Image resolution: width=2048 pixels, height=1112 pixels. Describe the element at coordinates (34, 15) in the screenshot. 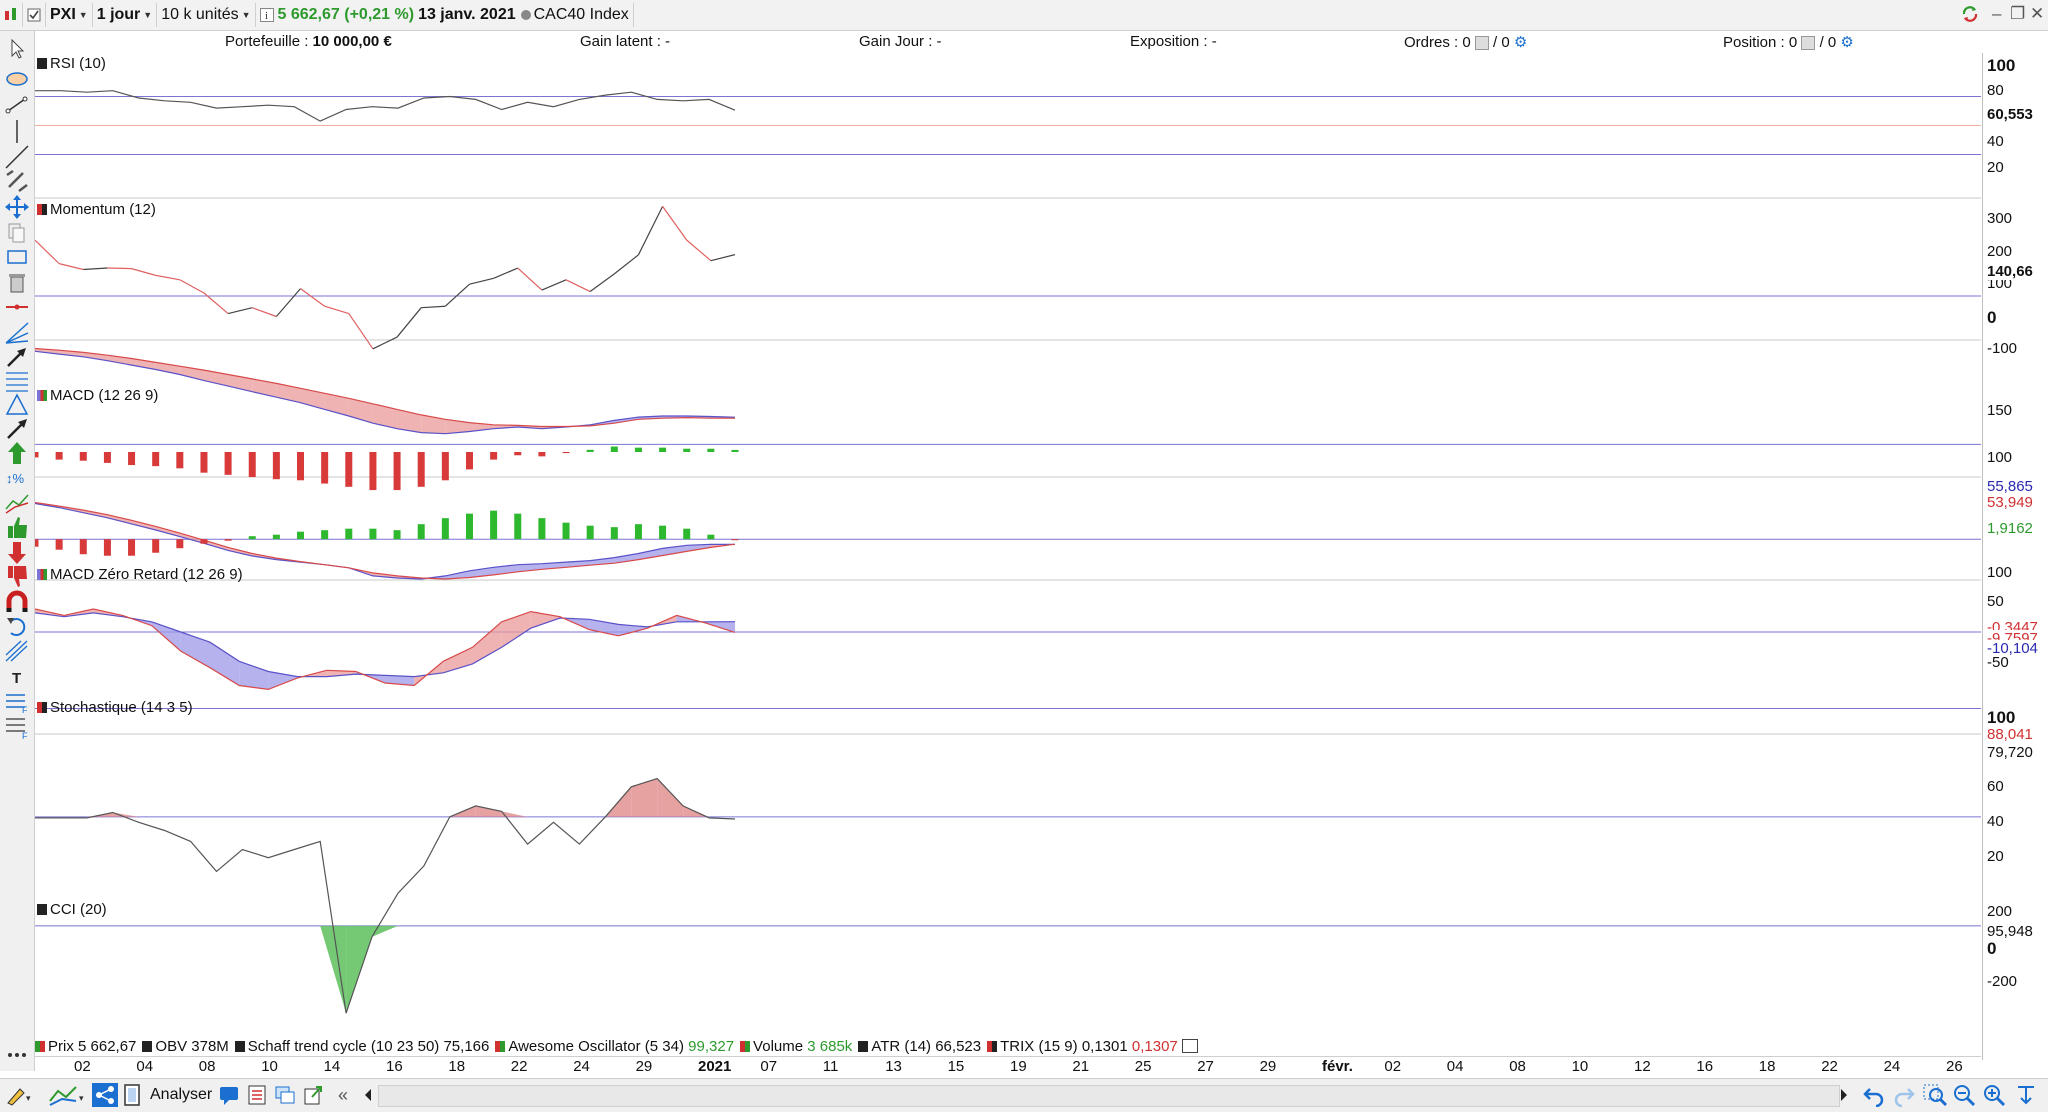

I see `favorite-checkbox` at that location.